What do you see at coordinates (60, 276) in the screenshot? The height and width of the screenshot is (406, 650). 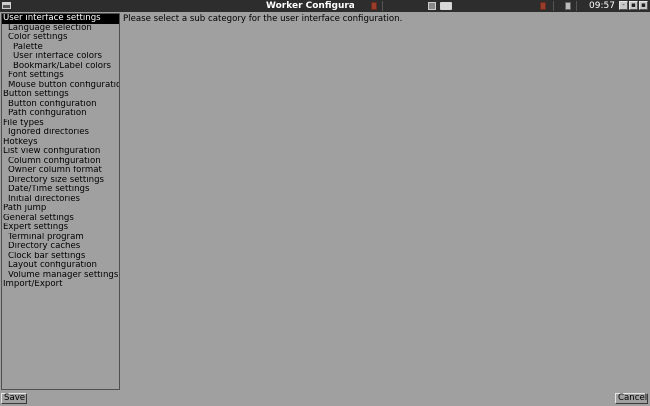 I see `category-item: Volume manager settings` at bounding box center [60, 276].